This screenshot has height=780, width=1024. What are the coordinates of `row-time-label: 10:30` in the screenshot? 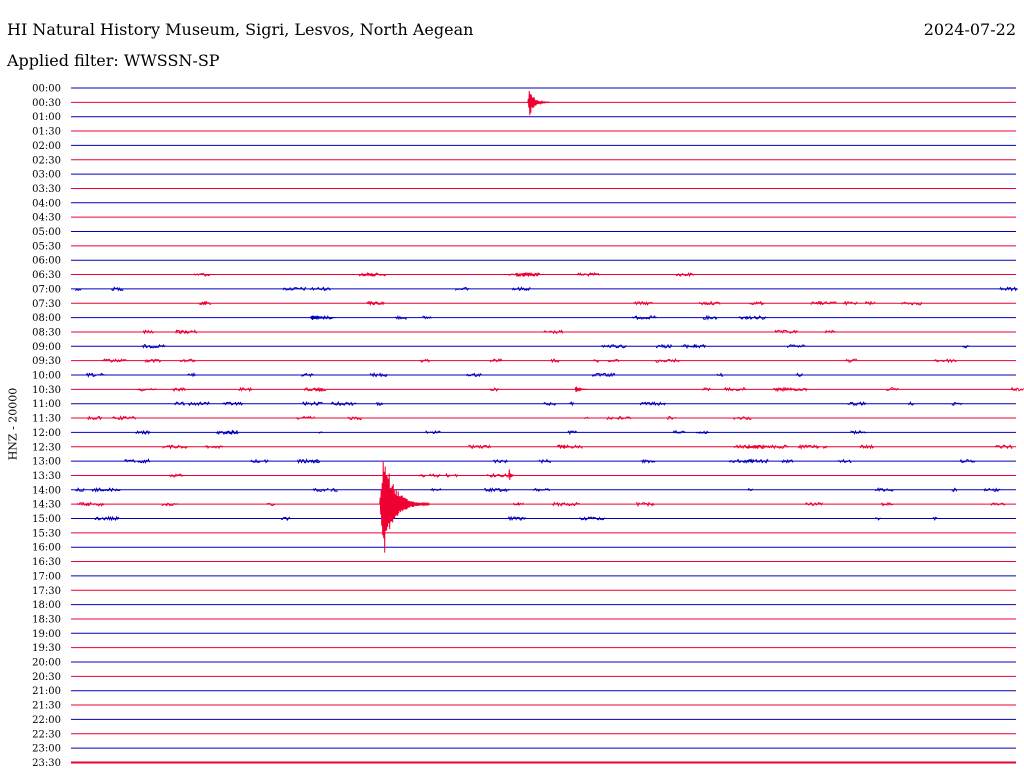 It's located at (46, 390).